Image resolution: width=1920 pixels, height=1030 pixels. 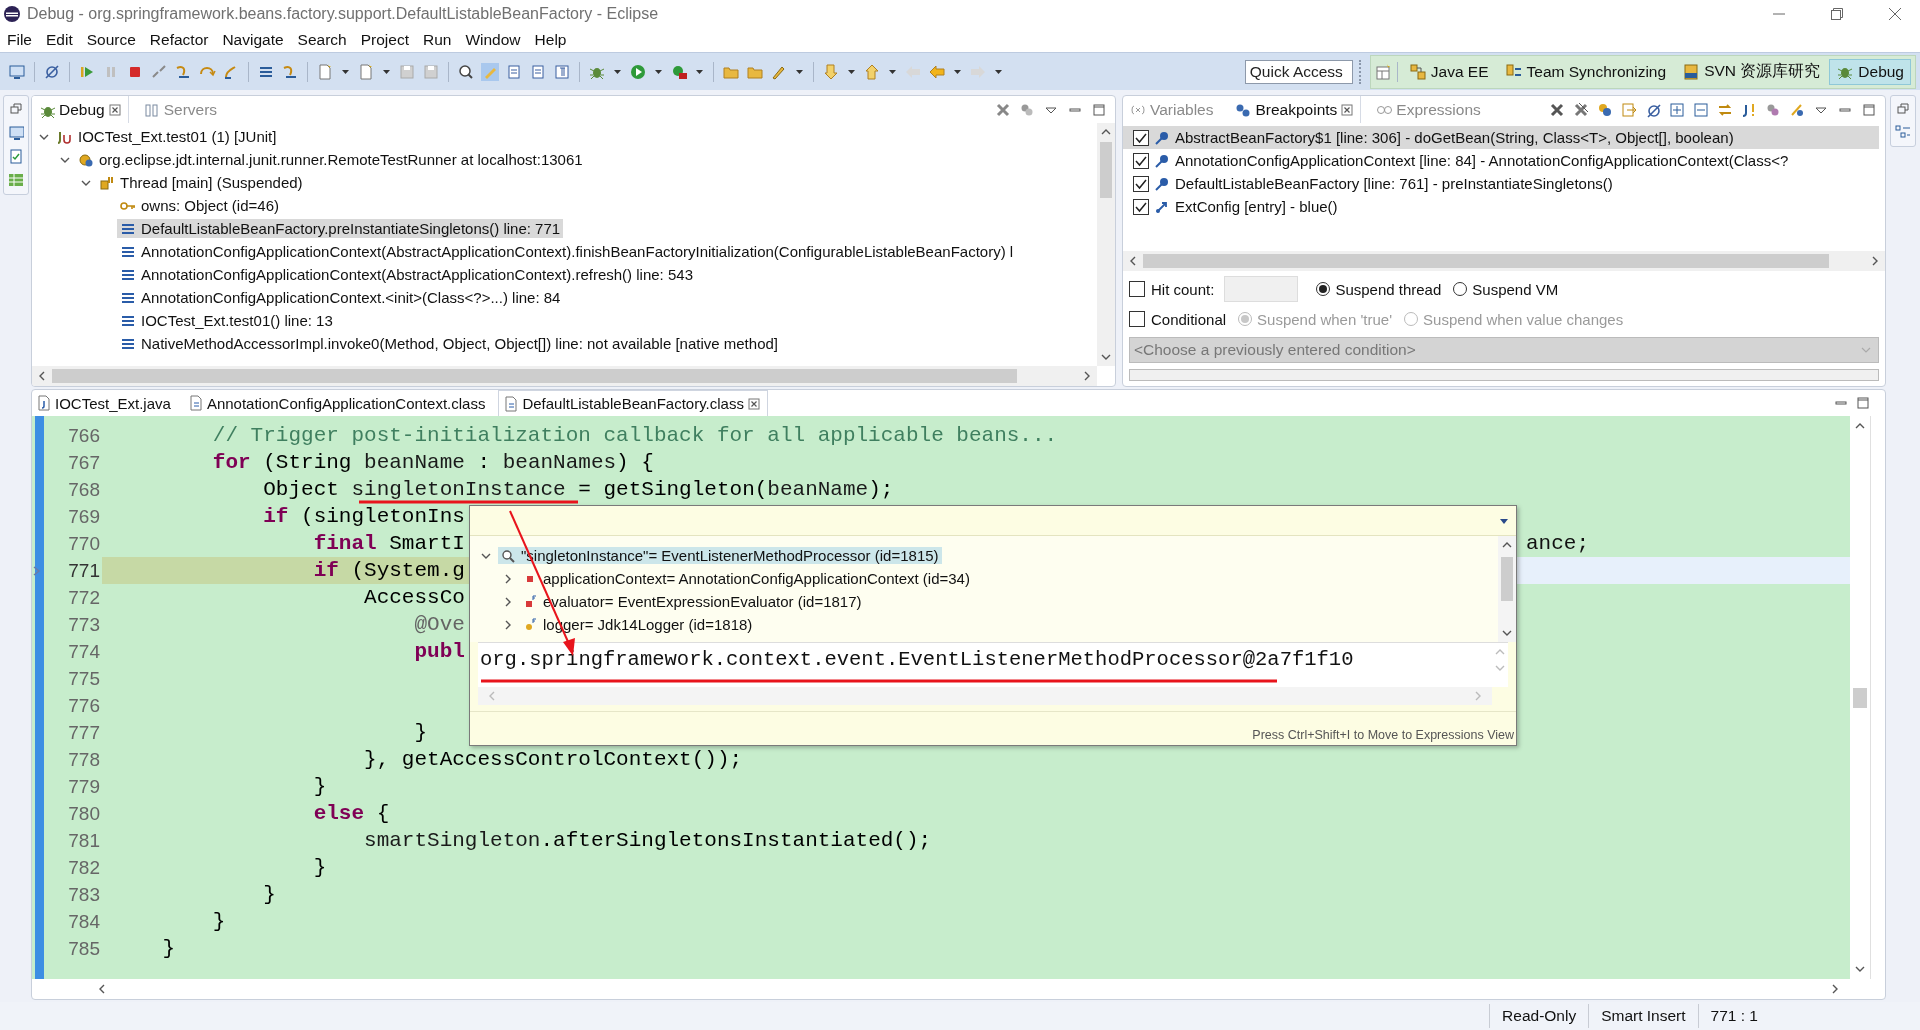 I want to click on menu-item: Search, so click(x=323, y=40).